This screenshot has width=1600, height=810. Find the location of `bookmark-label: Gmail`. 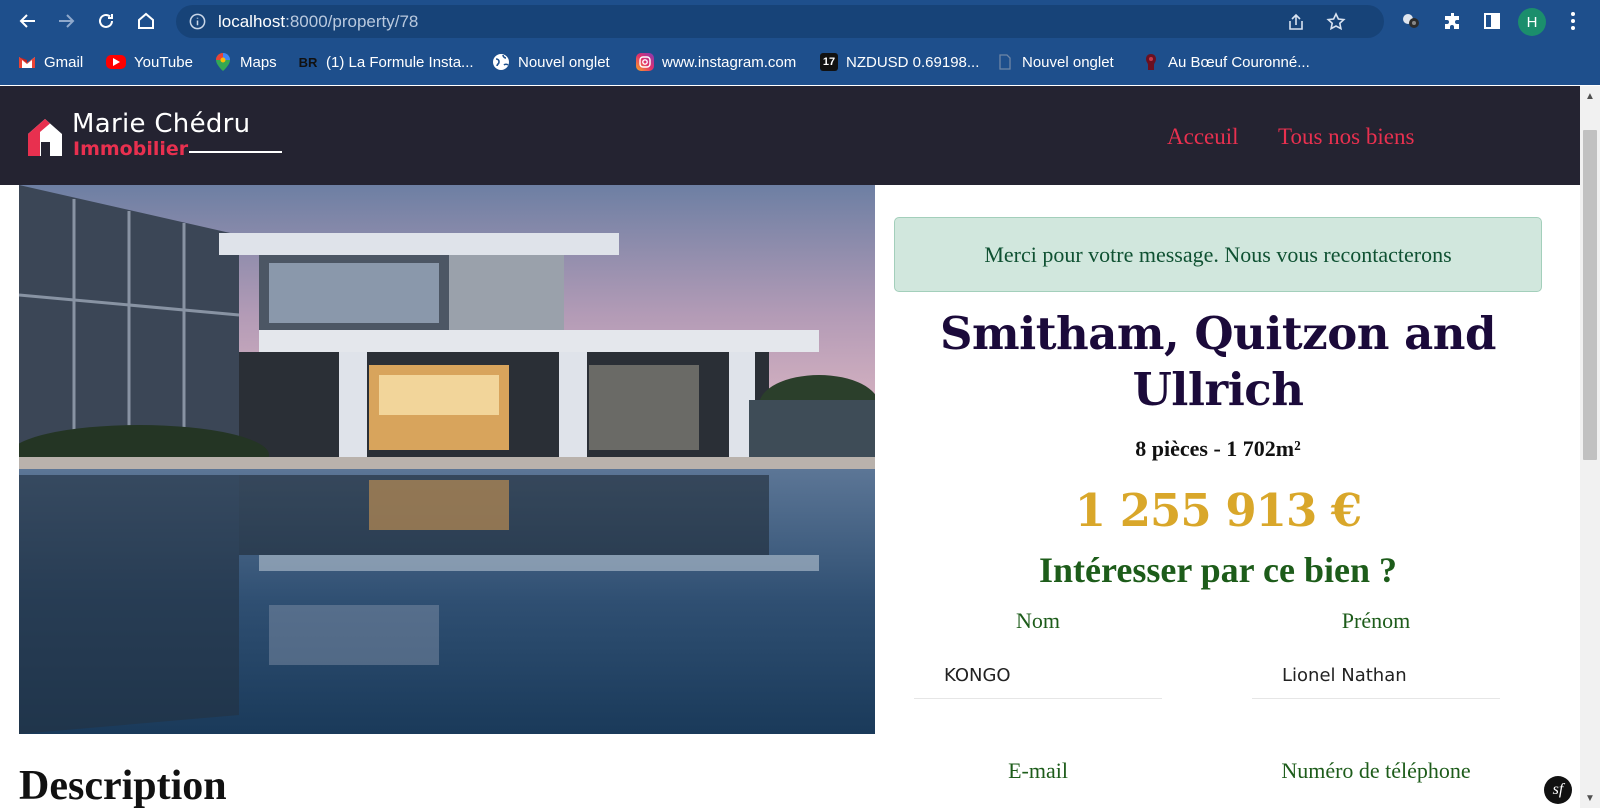

bookmark-label: Gmail is located at coordinates (64, 62).